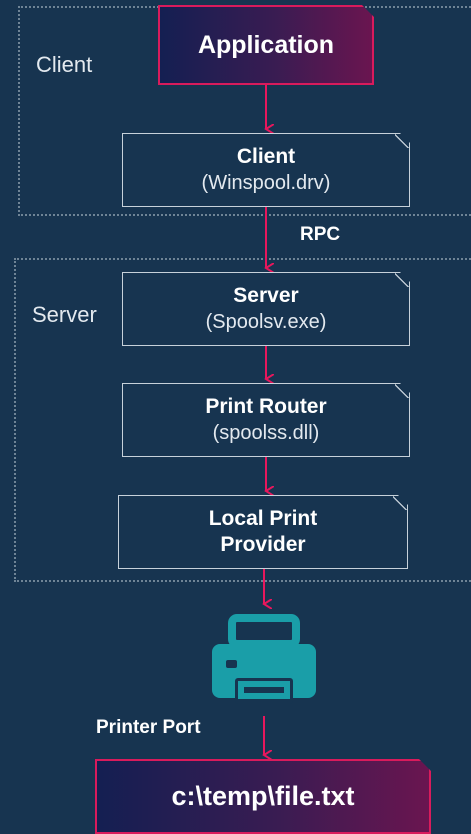 The image size is (471, 834). What do you see at coordinates (266, 420) in the screenshot?
I see `print-router-node: Print Router (spoolss.dll)` at bounding box center [266, 420].